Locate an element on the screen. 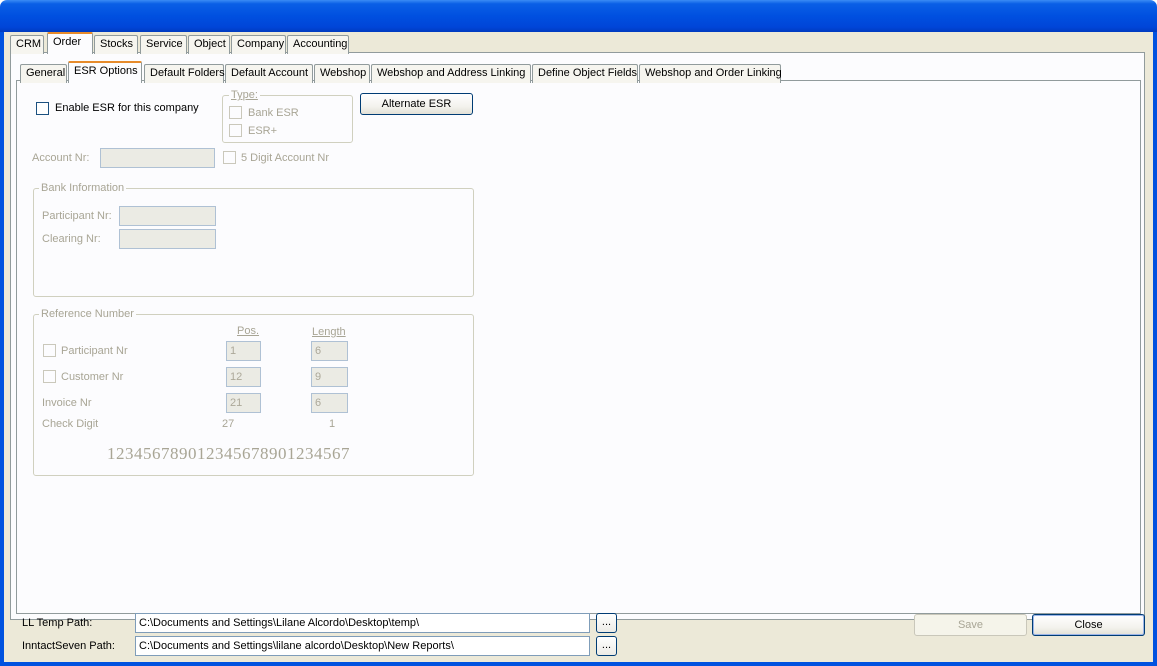  enable-esr-label: Enable ESR for this company is located at coordinates (127, 108).